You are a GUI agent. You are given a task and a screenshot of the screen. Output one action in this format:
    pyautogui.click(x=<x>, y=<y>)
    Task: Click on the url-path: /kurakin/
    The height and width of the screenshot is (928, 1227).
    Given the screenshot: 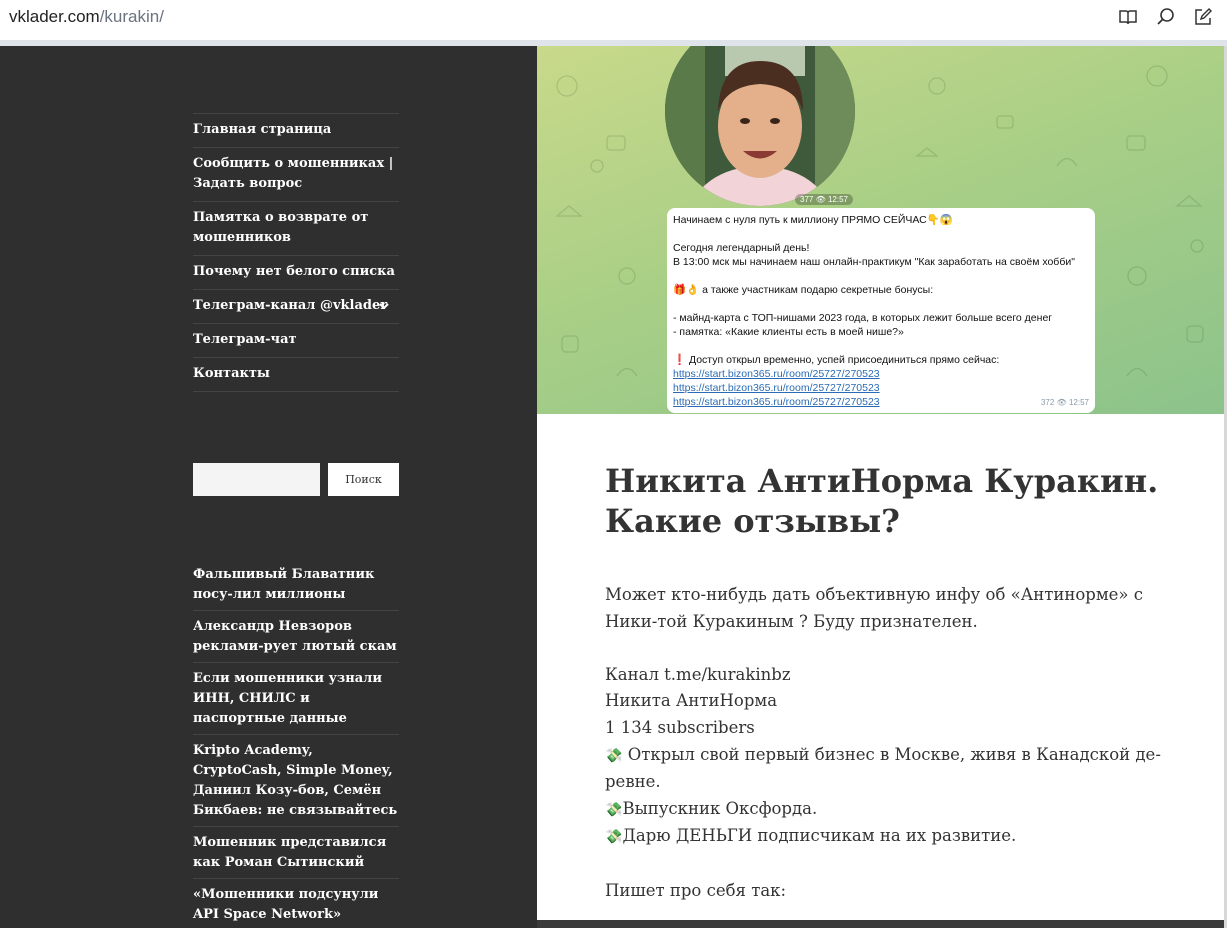 What is the action you would take?
    pyautogui.click(x=131, y=16)
    